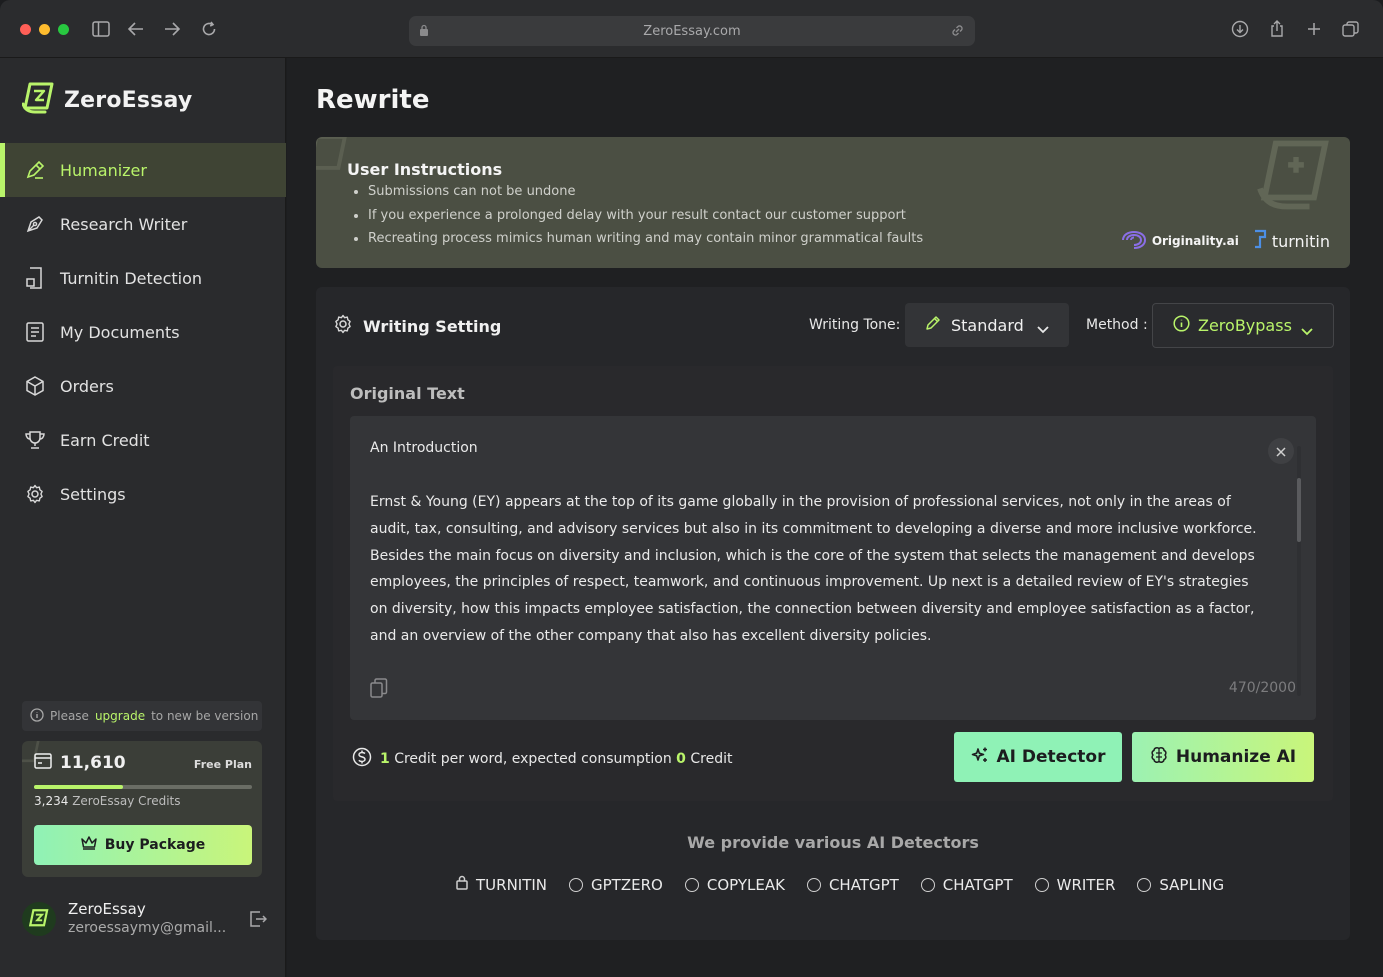  I want to click on browser-toolbar: ZeroEssay.com, so click(691, 29).